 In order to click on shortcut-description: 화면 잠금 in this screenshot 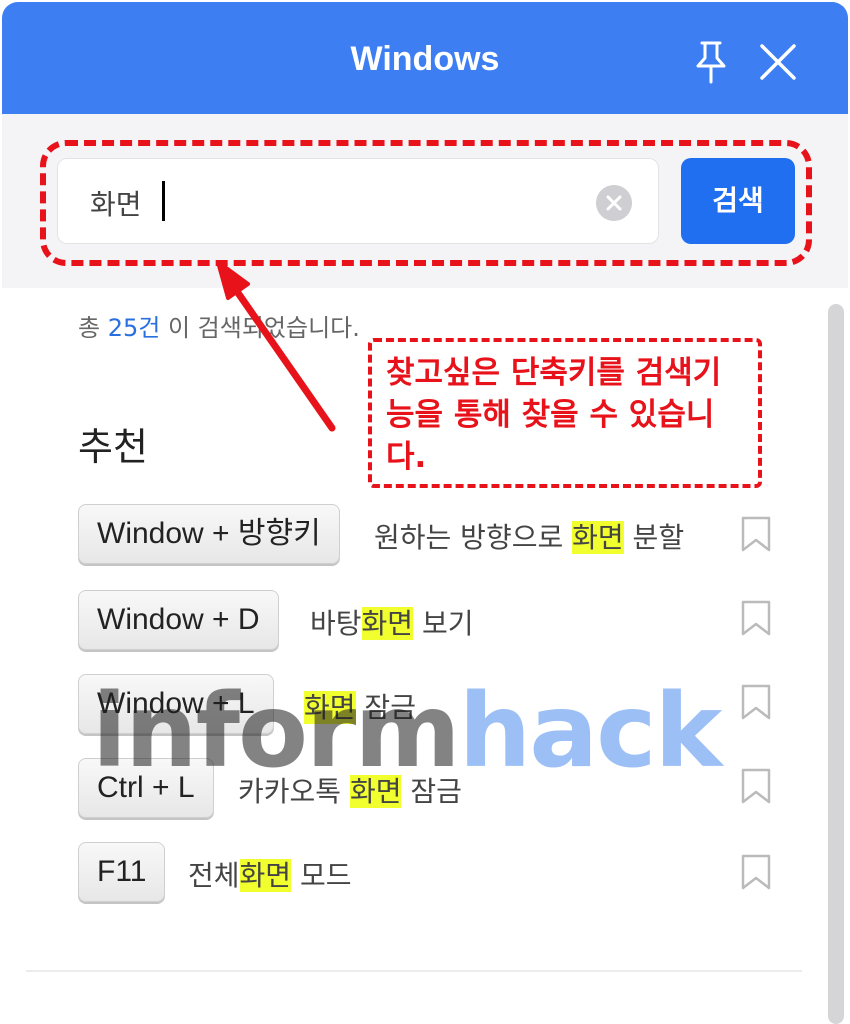, I will do `click(360, 706)`.